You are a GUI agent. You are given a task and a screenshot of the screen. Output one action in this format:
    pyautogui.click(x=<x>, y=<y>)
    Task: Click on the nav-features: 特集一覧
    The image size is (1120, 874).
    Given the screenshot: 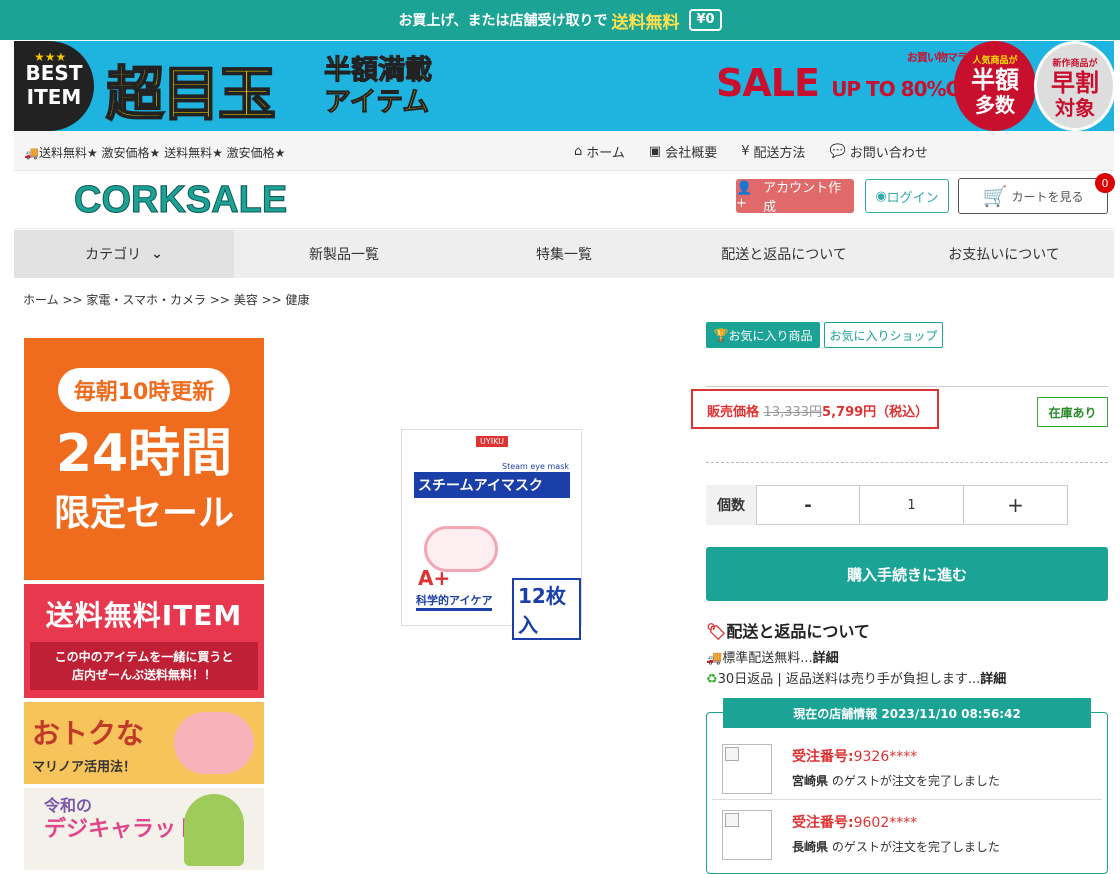 What is the action you would take?
    pyautogui.click(x=564, y=254)
    